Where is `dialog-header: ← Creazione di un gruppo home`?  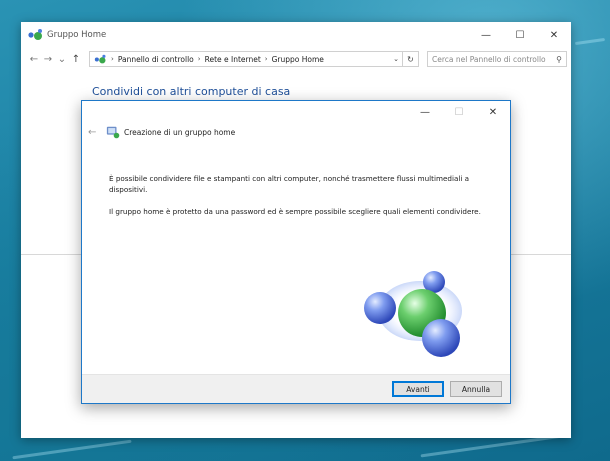 dialog-header: ← Creazione di un gruppo home is located at coordinates (161, 132).